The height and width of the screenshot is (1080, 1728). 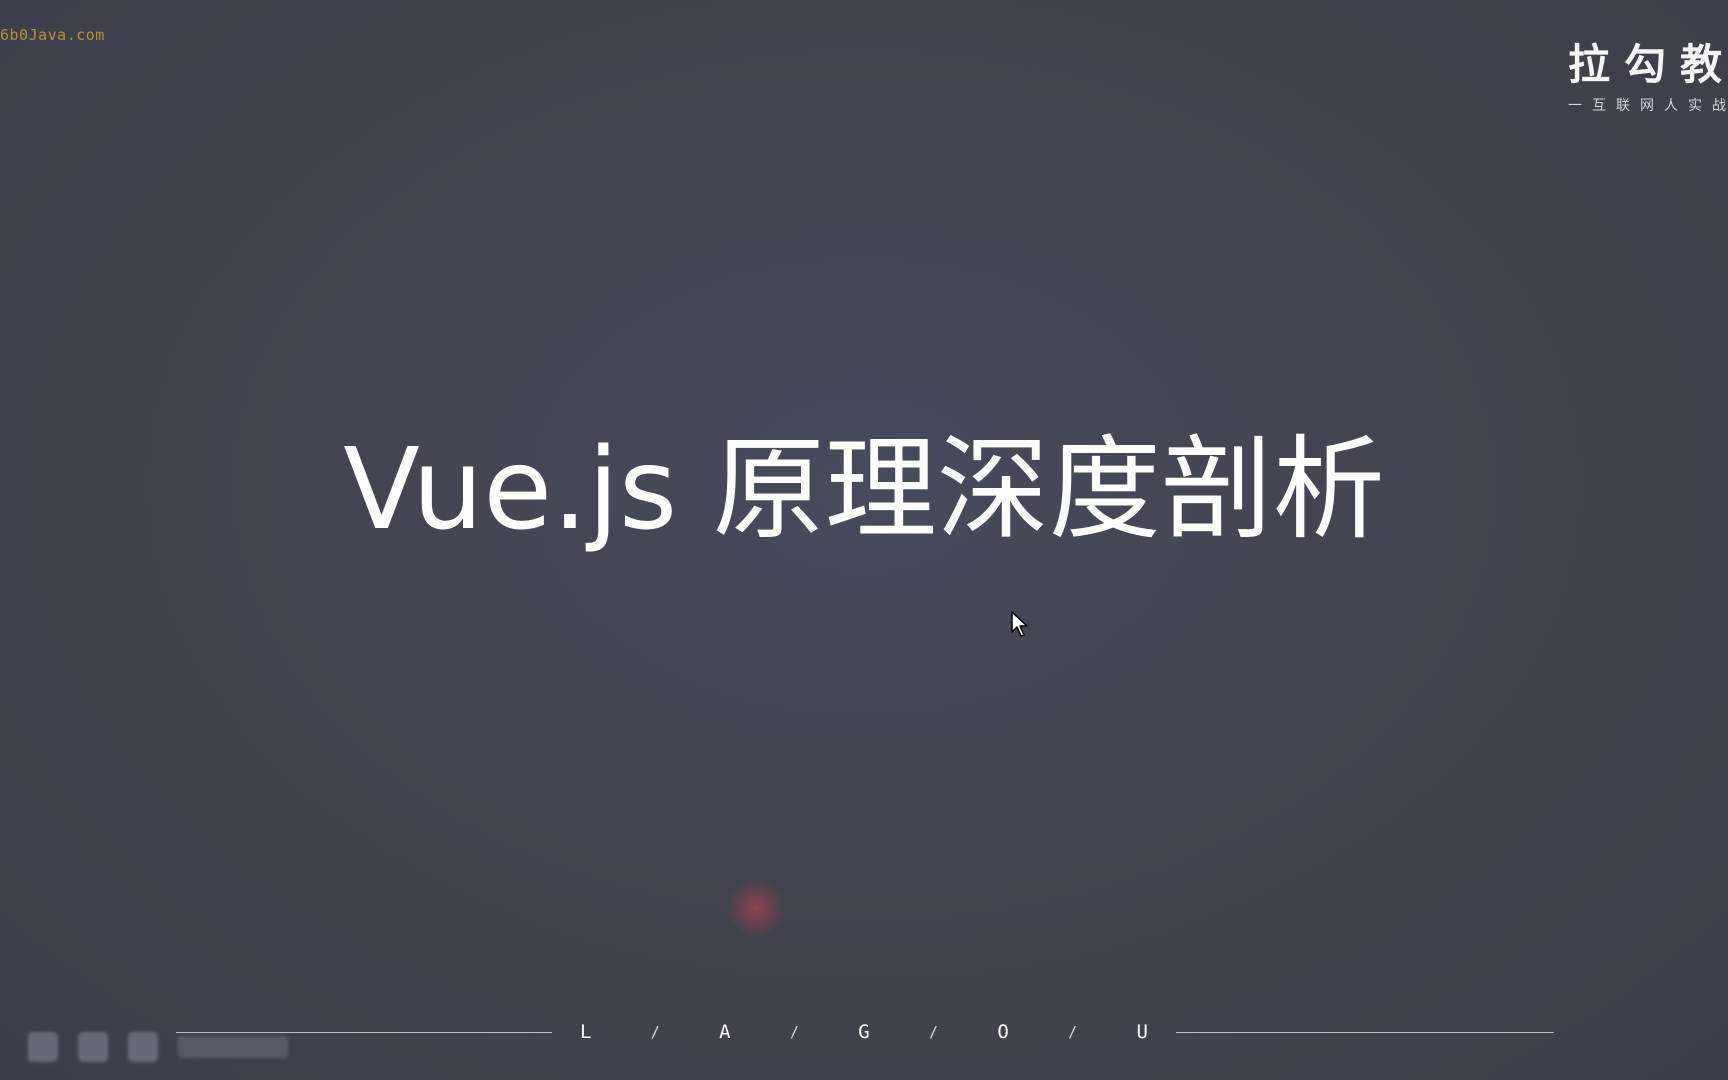 What do you see at coordinates (1648, 106) in the screenshot?
I see `logo-tagline: 一互联网人实战大学` at bounding box center [1648, 106].